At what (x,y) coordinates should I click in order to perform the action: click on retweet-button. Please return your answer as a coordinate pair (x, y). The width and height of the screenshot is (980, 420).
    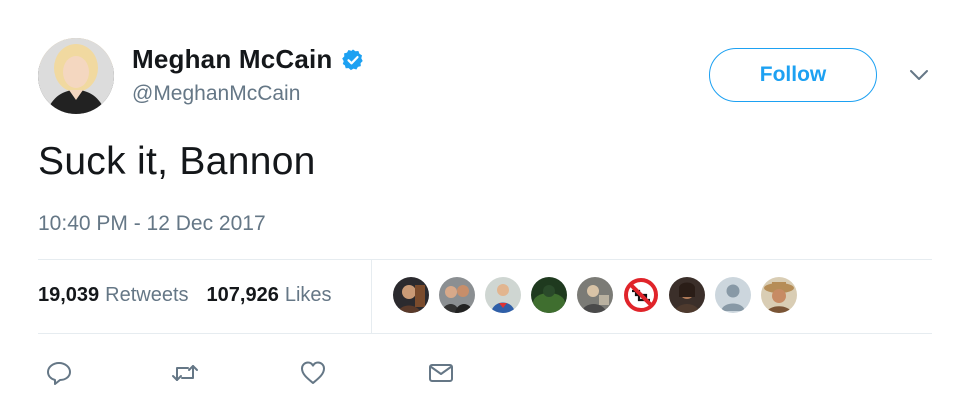
    Looking at the image, I should click on (185, 373).